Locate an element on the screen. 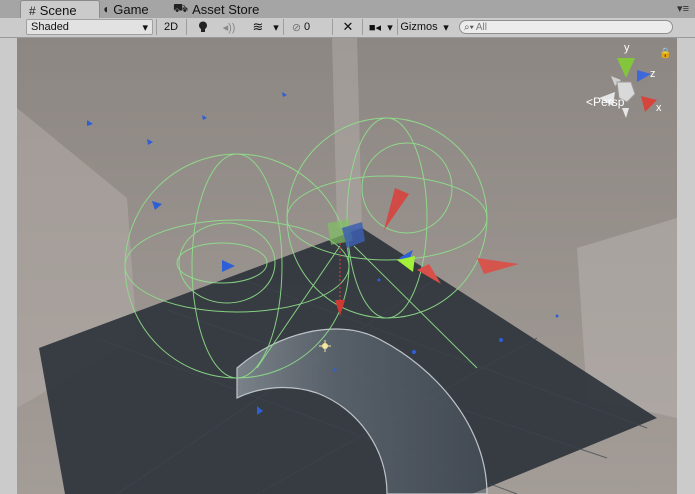  draw-mode-label: Shaded is located at coordinates (50, 27).